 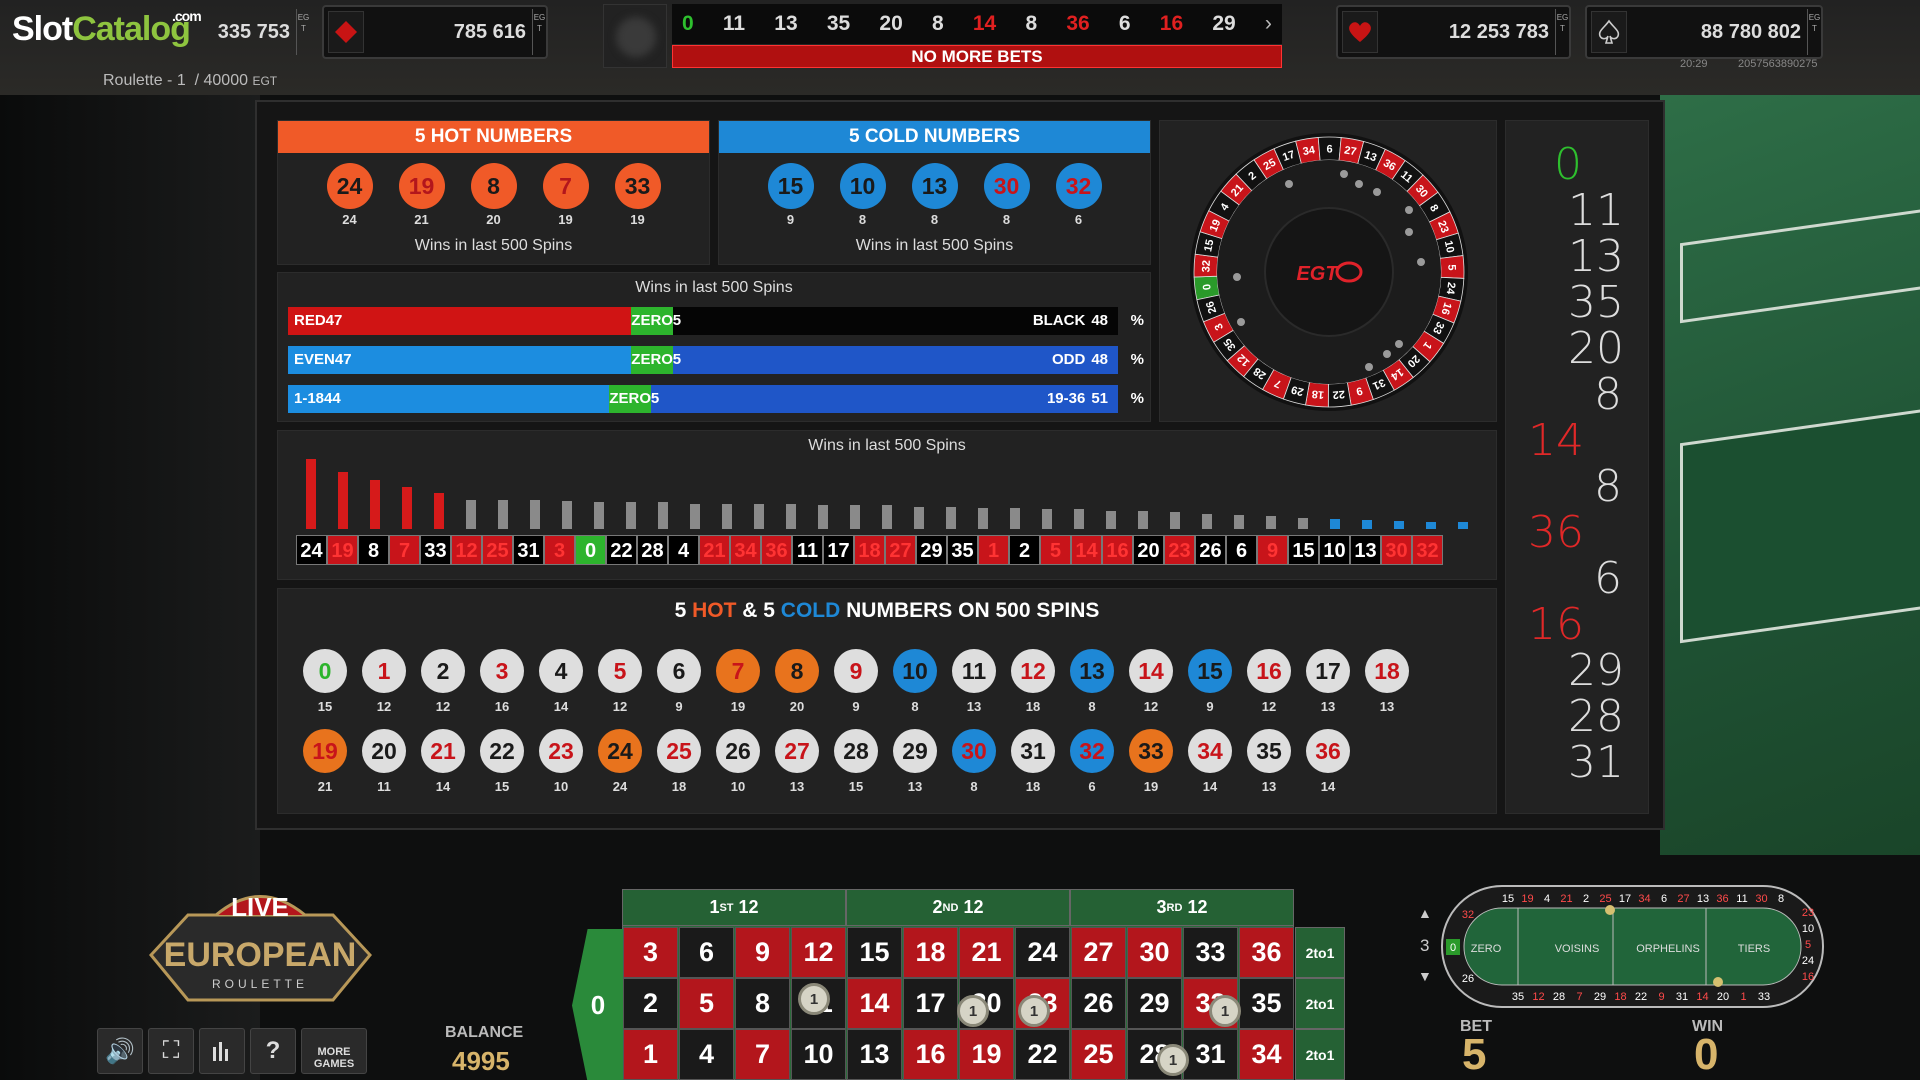 I want to click on number-8-cell: 8, so click(x=762, y=1003).